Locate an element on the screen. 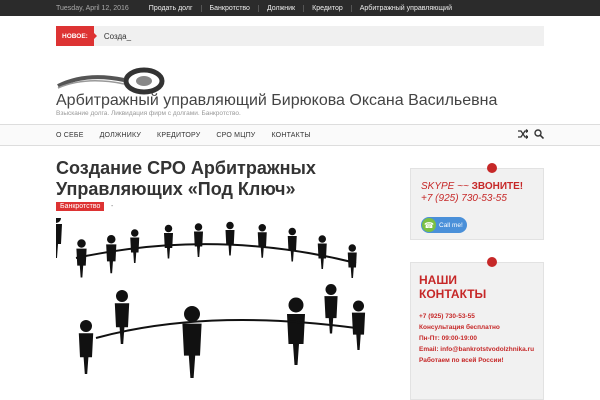 The image size is (600, 400). nav-item-debtor: ДОЛЖНИКУ is located at coordinates (128, 135).